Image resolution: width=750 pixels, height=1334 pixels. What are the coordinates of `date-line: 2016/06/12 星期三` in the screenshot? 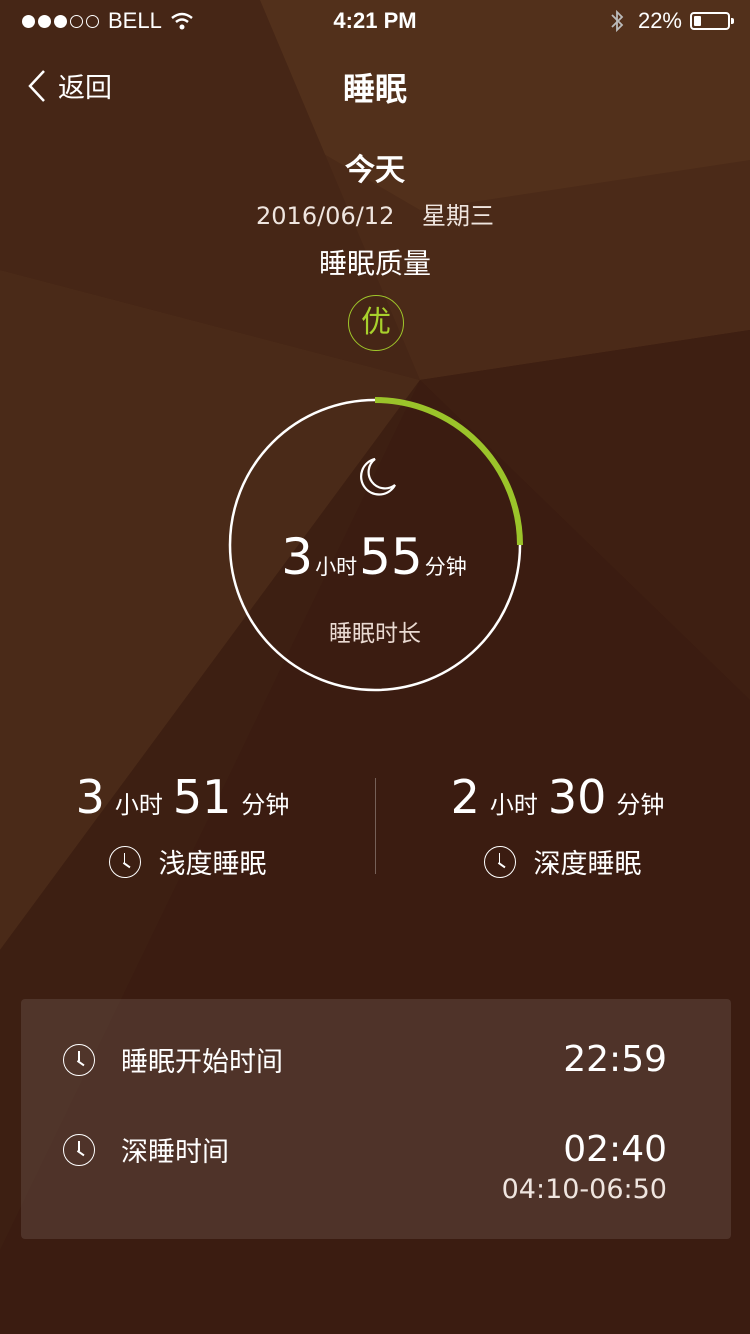 It's located at (375, 213).